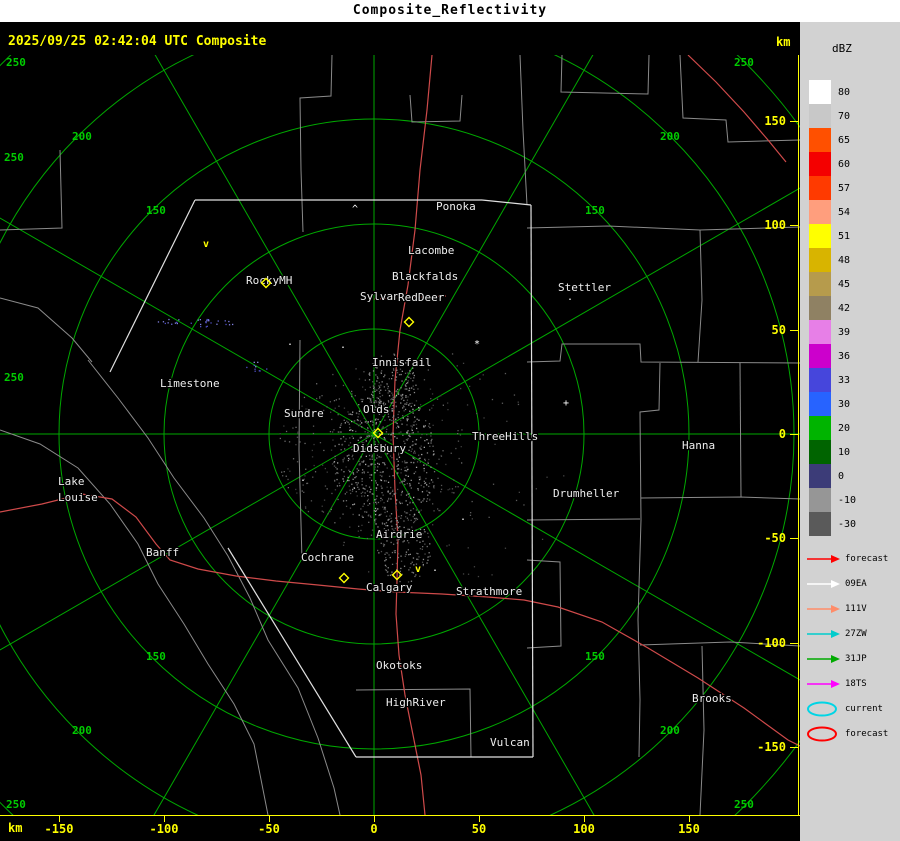 The height and width of the screenshot is (841, 900). I want to click on city-label: Calgary, so click(389, 587).